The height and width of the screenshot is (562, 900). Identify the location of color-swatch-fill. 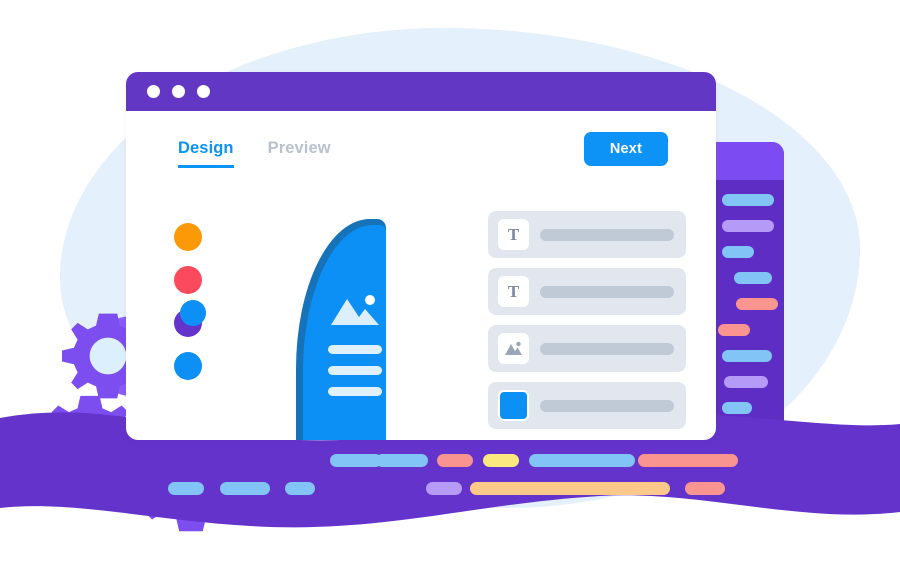
(513, 405).